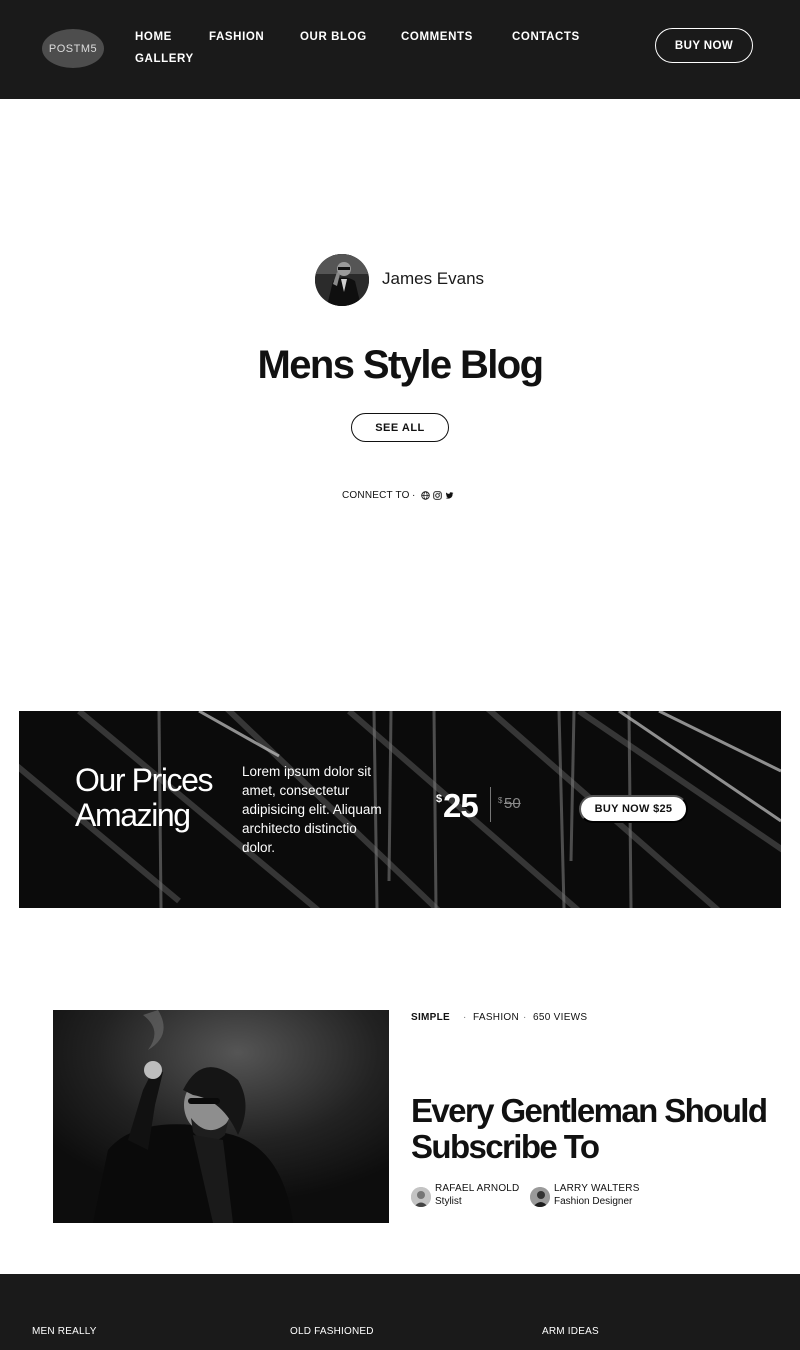 The width and height of the screenshot is (800, 1350). What do you see at coordinates (433, 279) in the screenshot?
I see `author-name: James Evans` at bounding box center [433, 279].